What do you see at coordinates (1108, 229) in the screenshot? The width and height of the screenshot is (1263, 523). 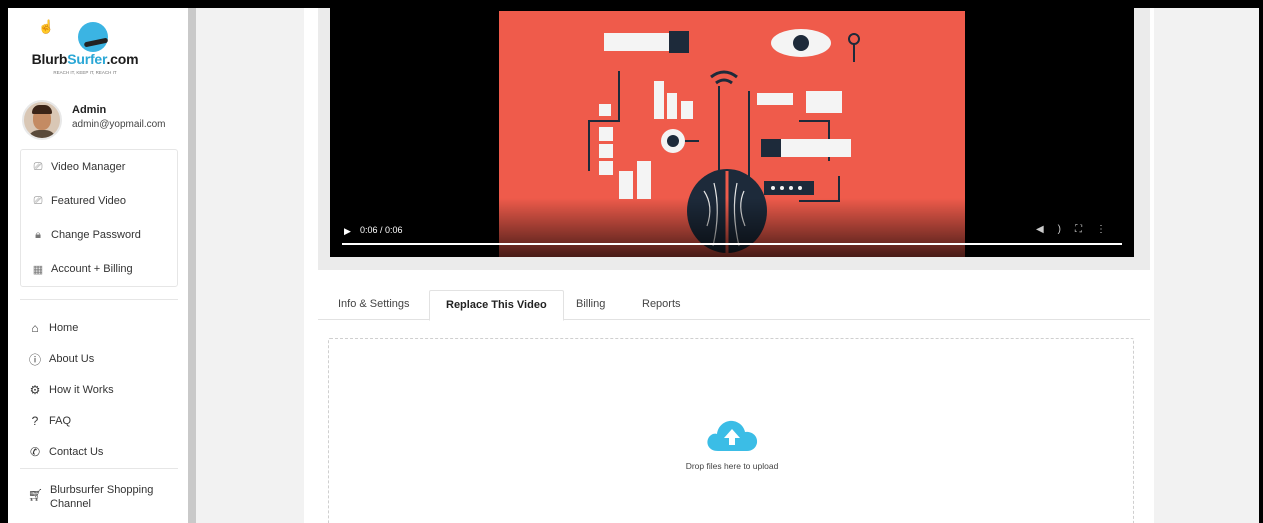 I see `more-options-icon: ⋮` at bounding box center [1108, 229].